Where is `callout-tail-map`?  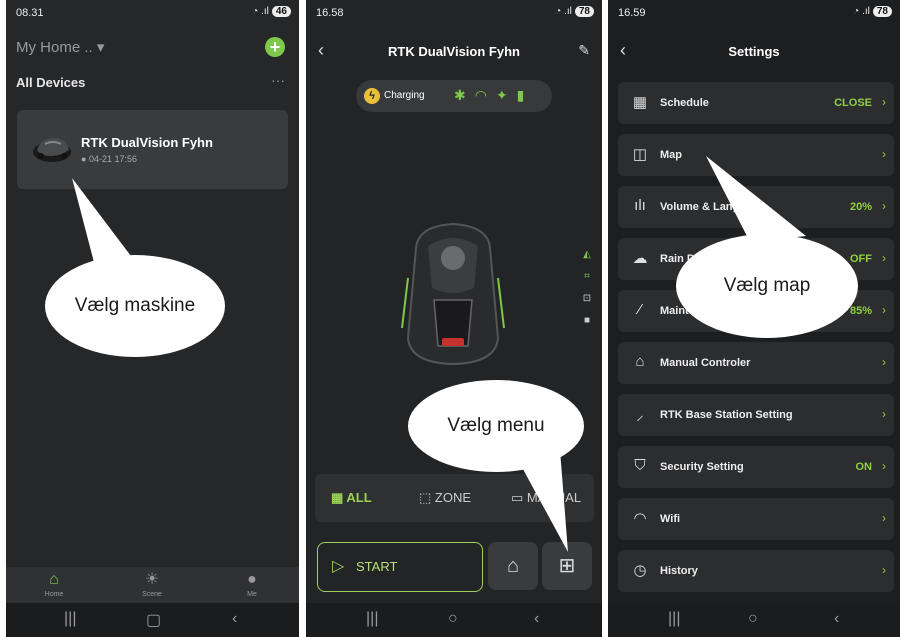 callout-tail-map is located at coordinates (756, 199).